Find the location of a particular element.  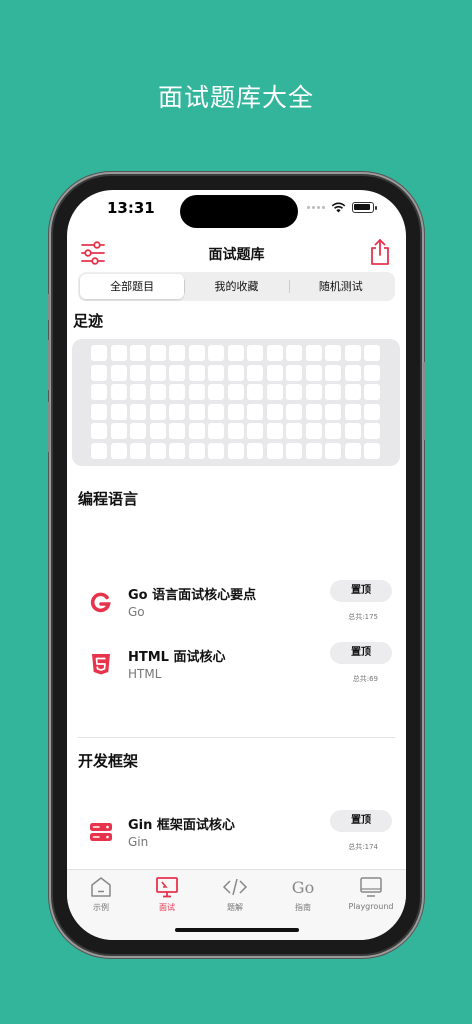

power-button is located at coordinates (424, 401).